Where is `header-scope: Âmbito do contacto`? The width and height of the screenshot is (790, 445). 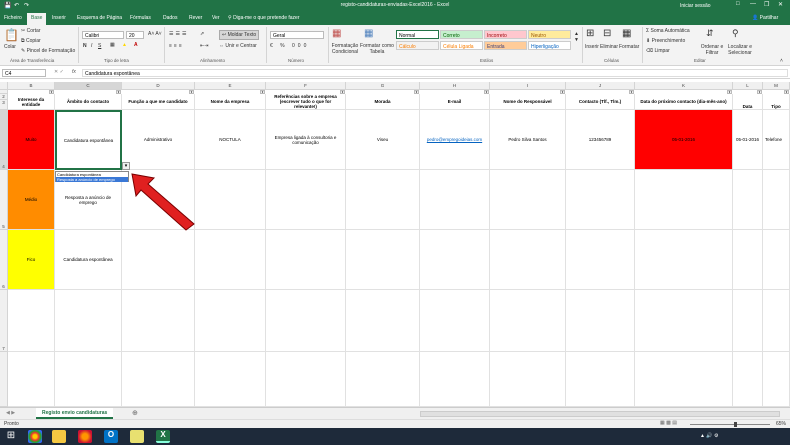
header-scope: Âmbito do contacto is located at coordinates (88, 102).